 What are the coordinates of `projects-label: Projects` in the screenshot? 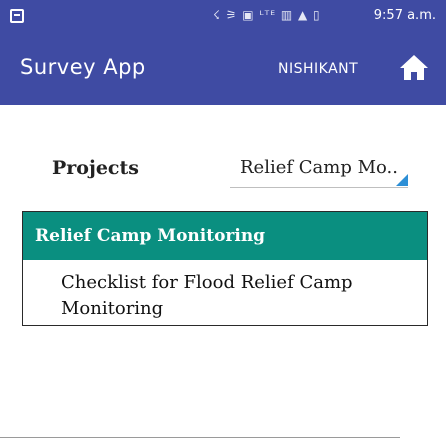 It's located at (95, 168).